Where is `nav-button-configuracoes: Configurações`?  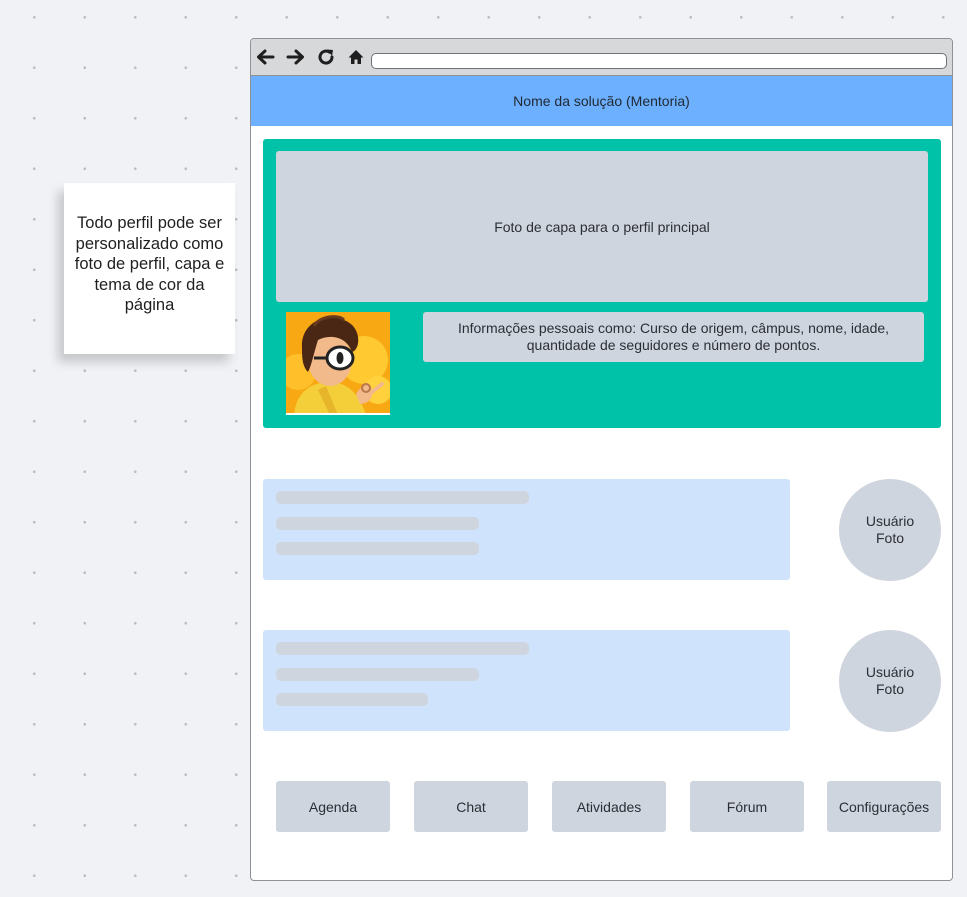 nav-button-configuracoes: Configurações is located at coordinates (884, 806).